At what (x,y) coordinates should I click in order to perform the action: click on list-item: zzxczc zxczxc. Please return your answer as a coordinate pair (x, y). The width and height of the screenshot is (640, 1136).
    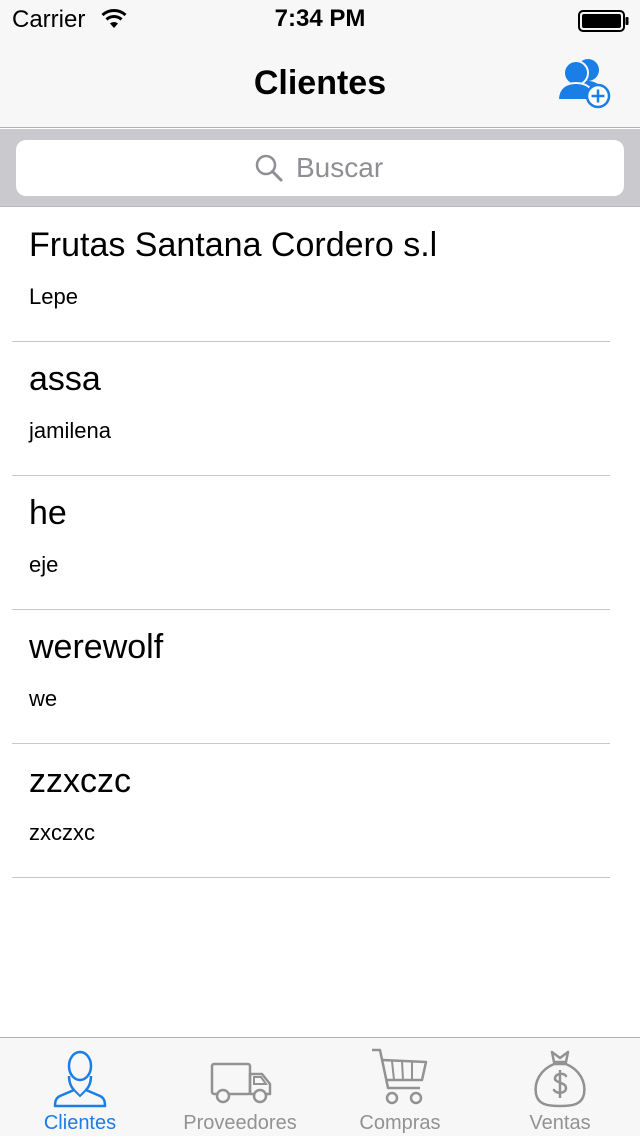
    Looking at the image, I should click on (320, 811).